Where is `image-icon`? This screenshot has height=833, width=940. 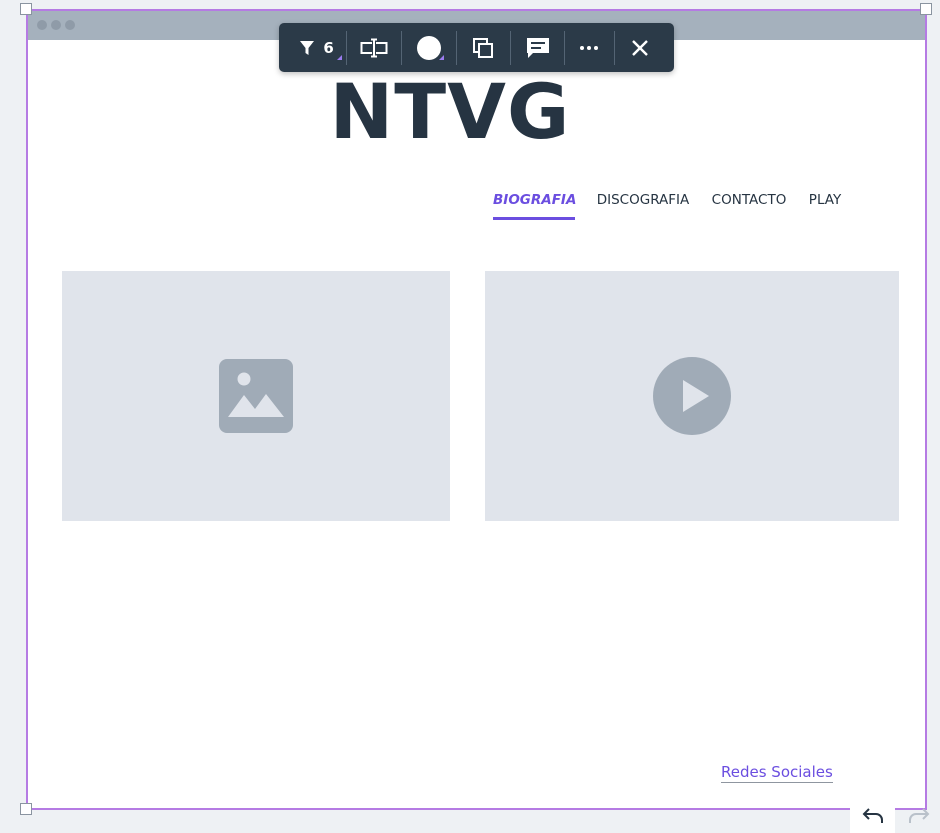
image-icon is located at coordinates (256, 396).